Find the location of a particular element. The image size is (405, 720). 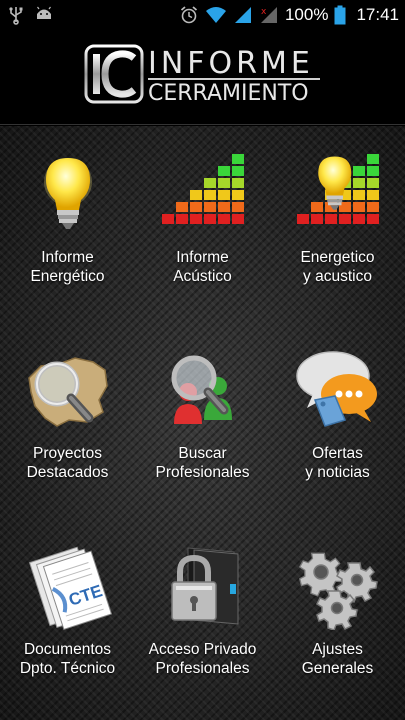

tile-label: Informe Energético is located at coordinates (67, 267).